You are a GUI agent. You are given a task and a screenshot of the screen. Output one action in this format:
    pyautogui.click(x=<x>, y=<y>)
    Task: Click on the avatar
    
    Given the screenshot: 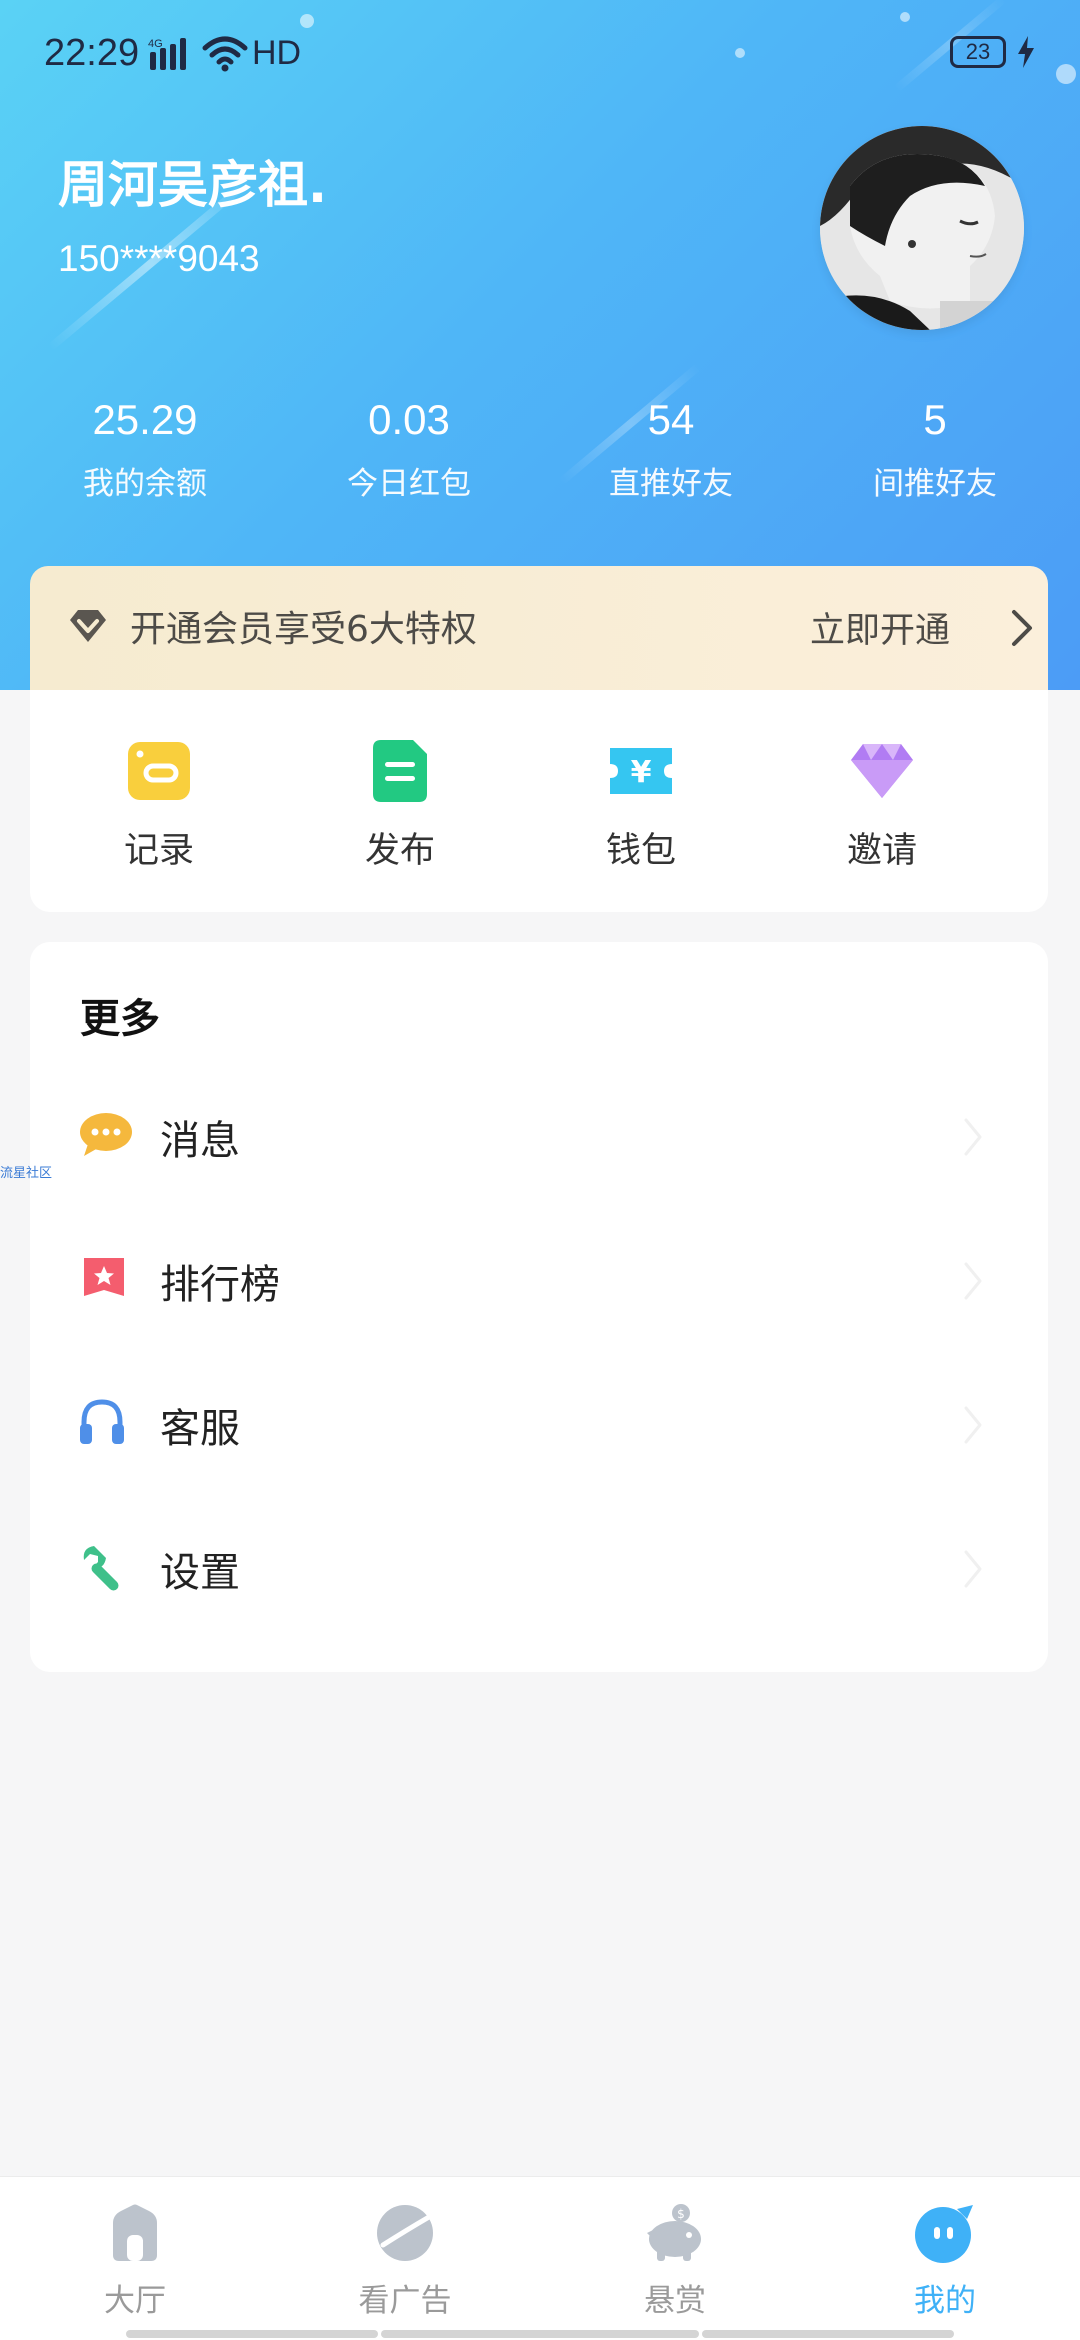 What is the action you would take?
    pyautogui.click(x=922, y=228)
    